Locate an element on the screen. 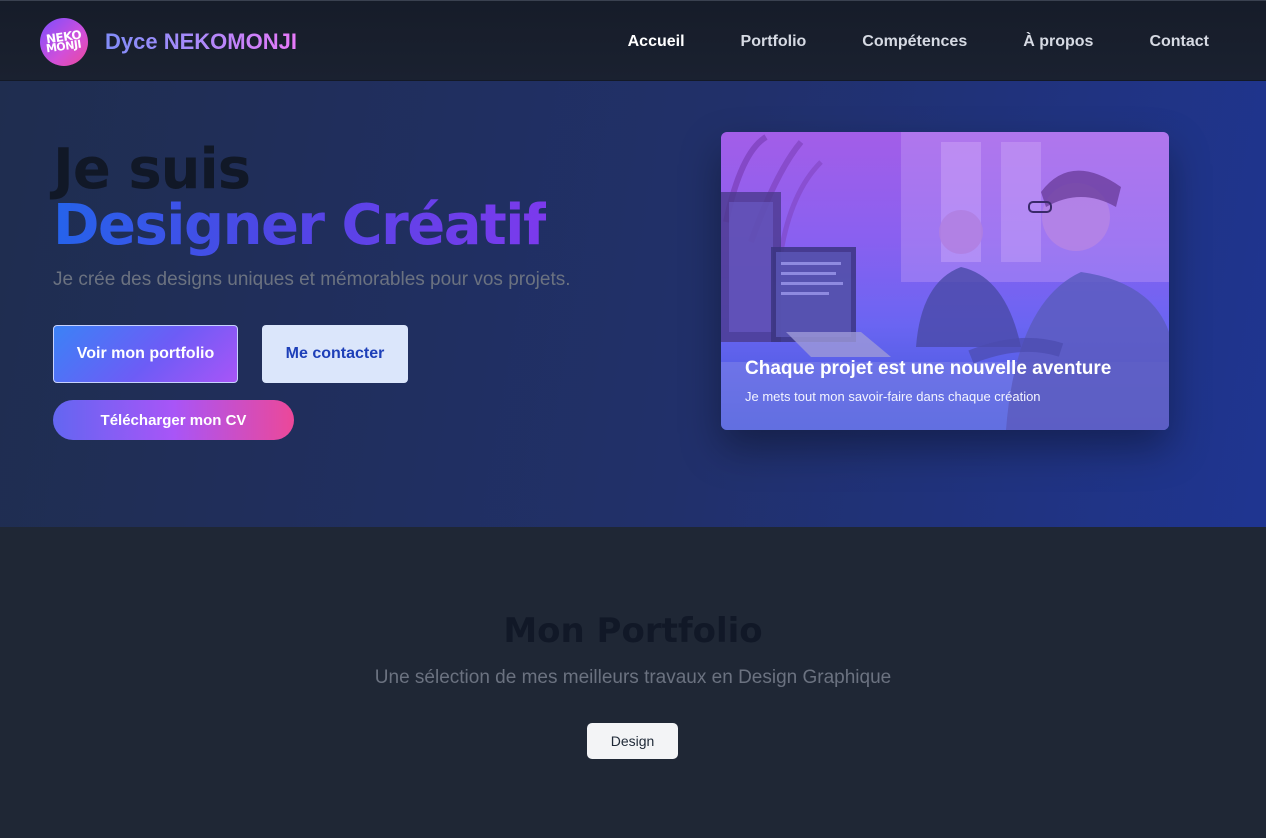 This screenshot has width=1266, height=838. nav-link-contact: Contact is located at coordinates (1179, 42).